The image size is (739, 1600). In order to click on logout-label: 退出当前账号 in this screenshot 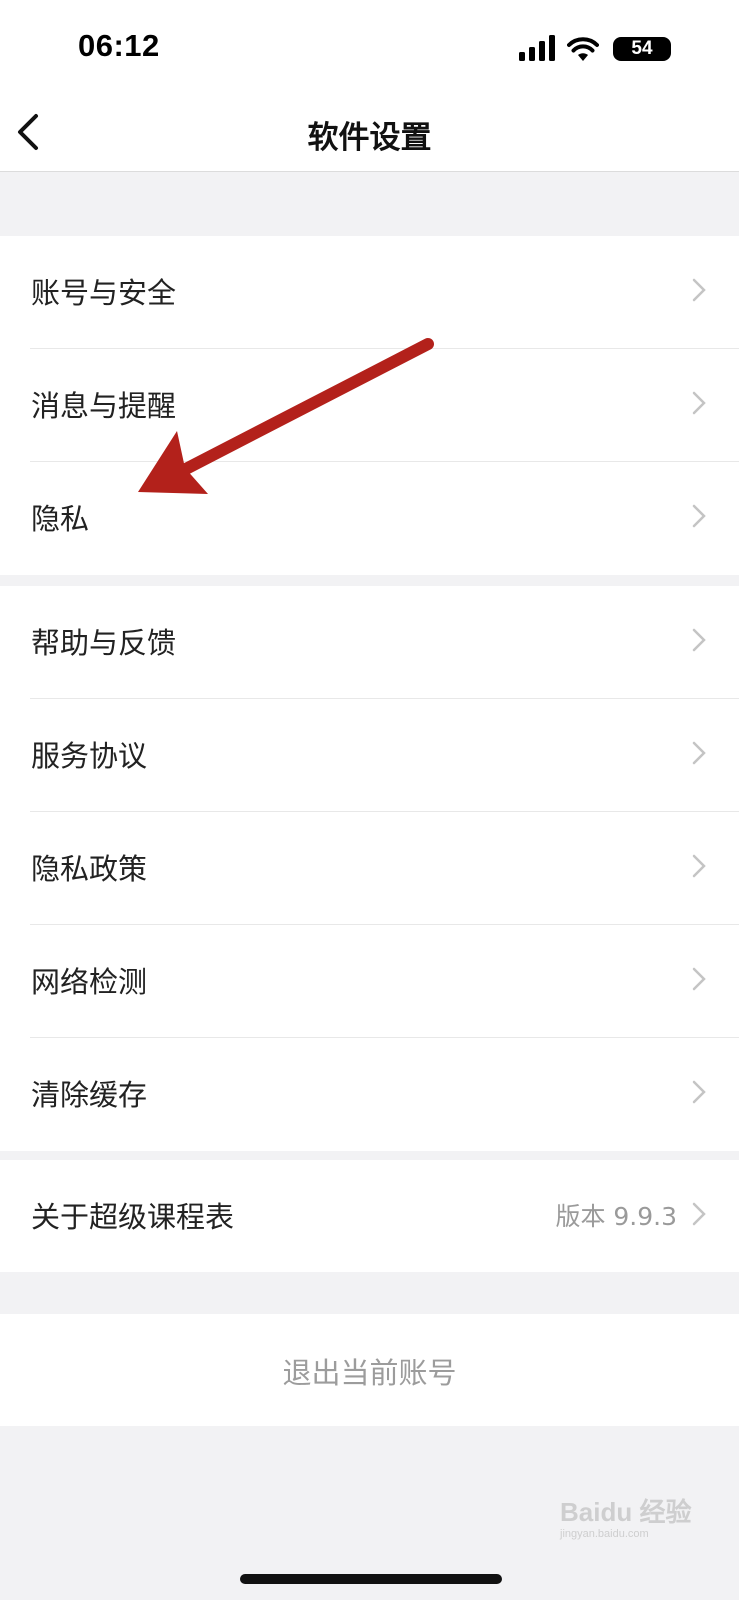, I will do `click(369, 1373)`.